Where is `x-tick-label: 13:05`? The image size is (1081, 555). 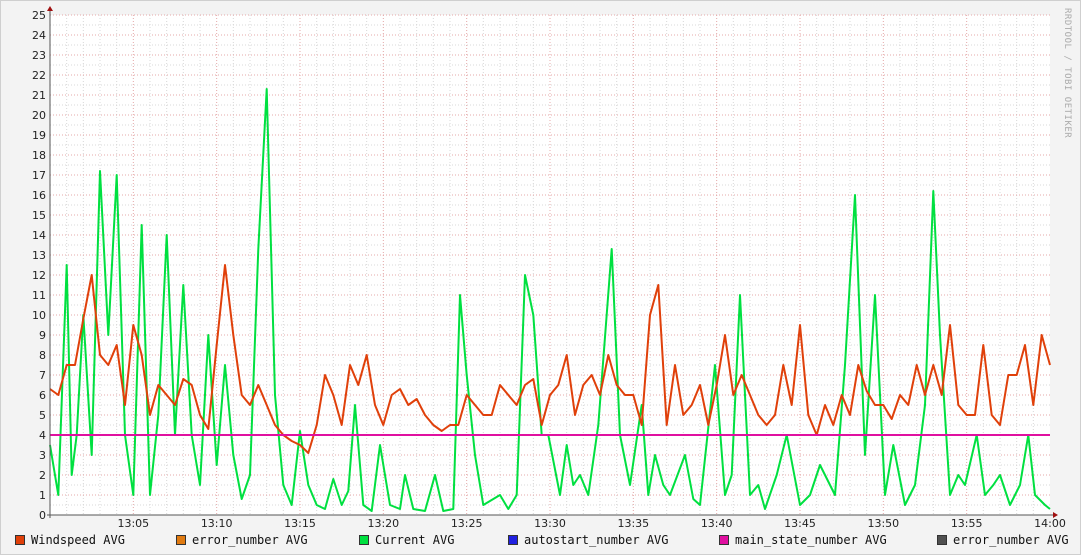
x-tick-label: 13:05 is located at coordinates (133, 523).